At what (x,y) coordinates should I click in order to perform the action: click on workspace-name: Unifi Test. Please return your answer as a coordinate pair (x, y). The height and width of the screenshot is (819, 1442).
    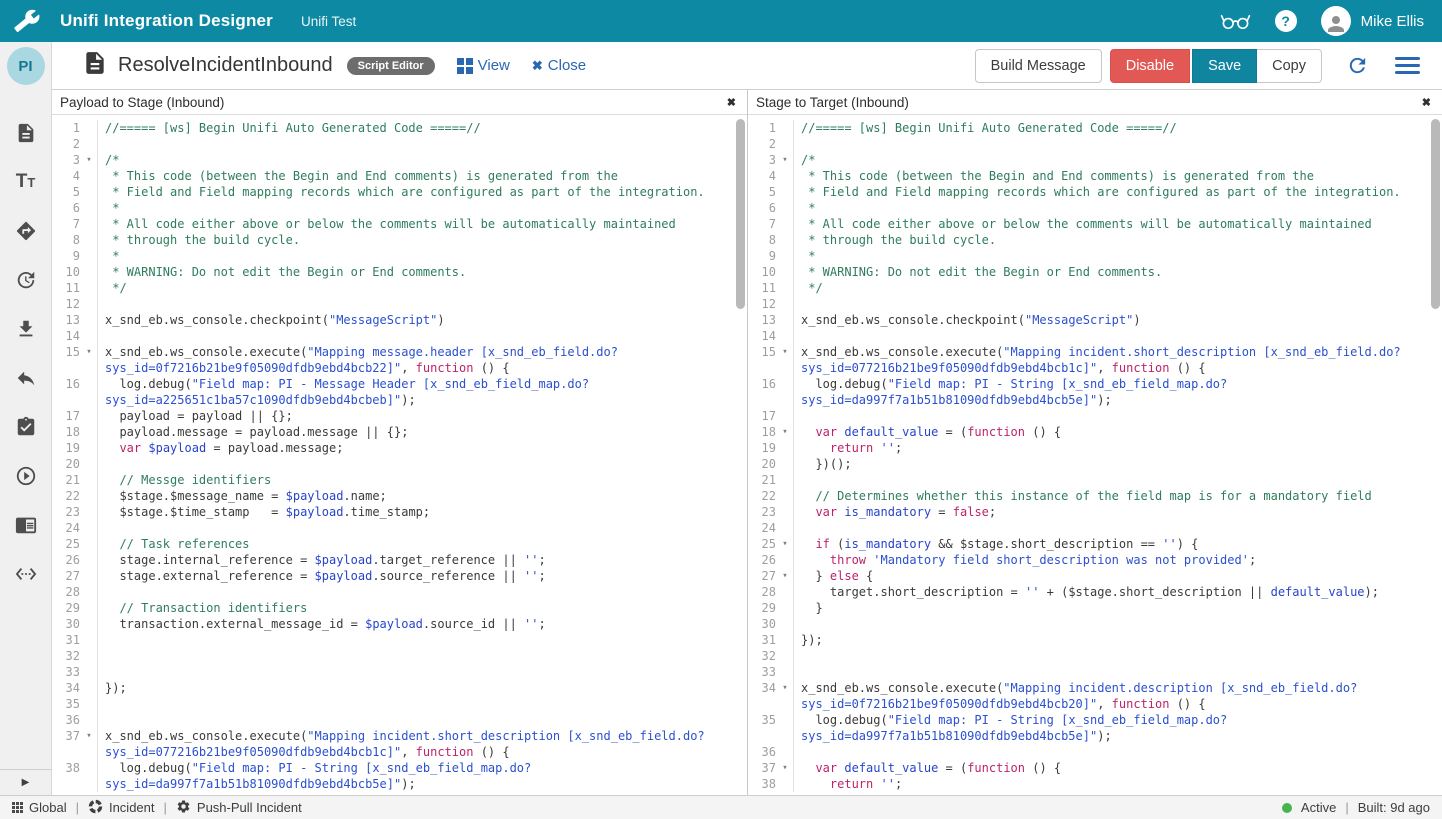
    Looking at the image, I should click on (328, 21).